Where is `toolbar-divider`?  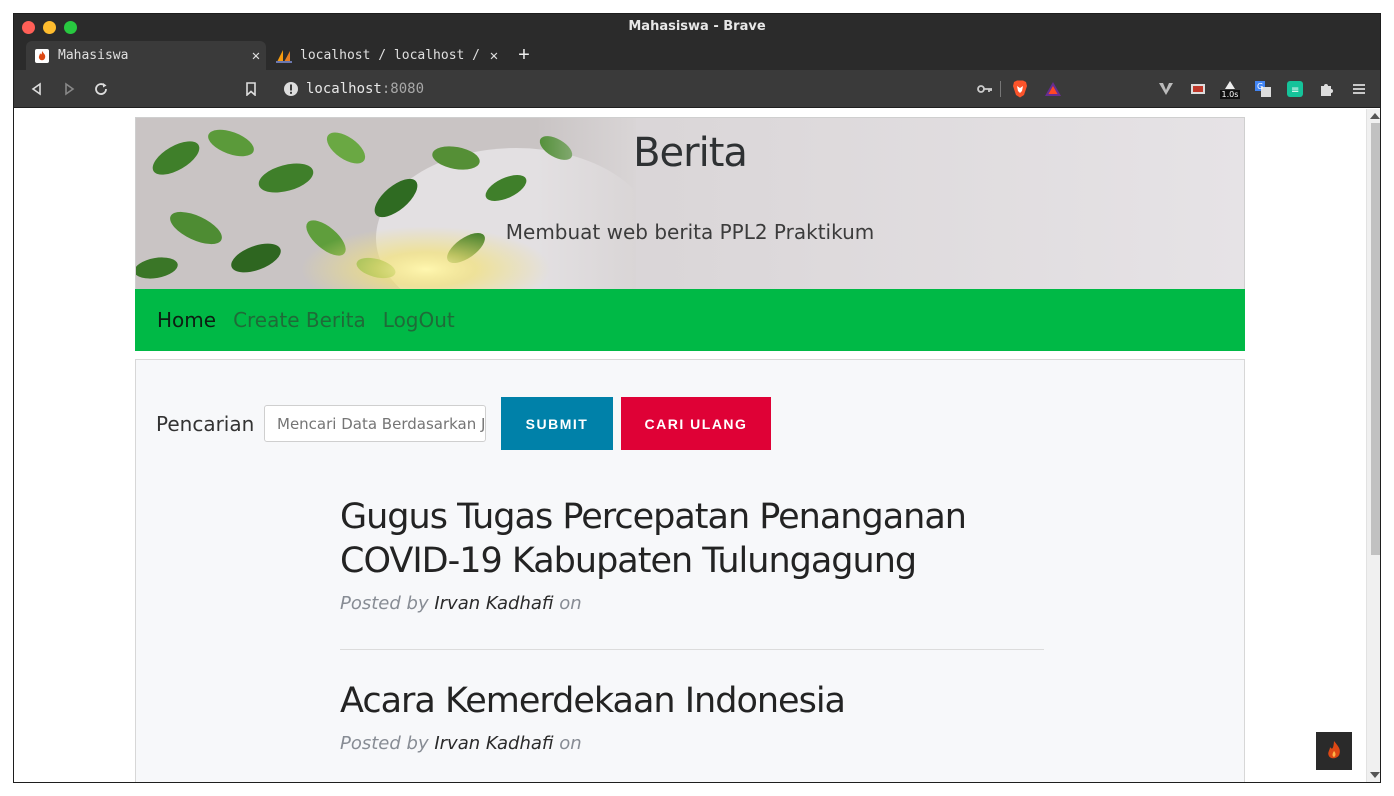
toolbar-divider is located at coordinates (1000, 89).